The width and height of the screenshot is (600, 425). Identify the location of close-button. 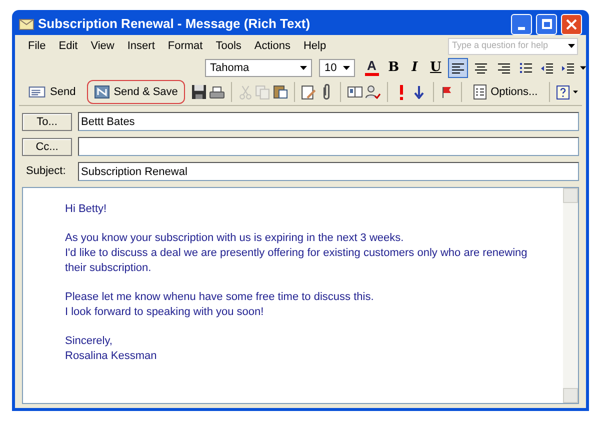
(571, 24).